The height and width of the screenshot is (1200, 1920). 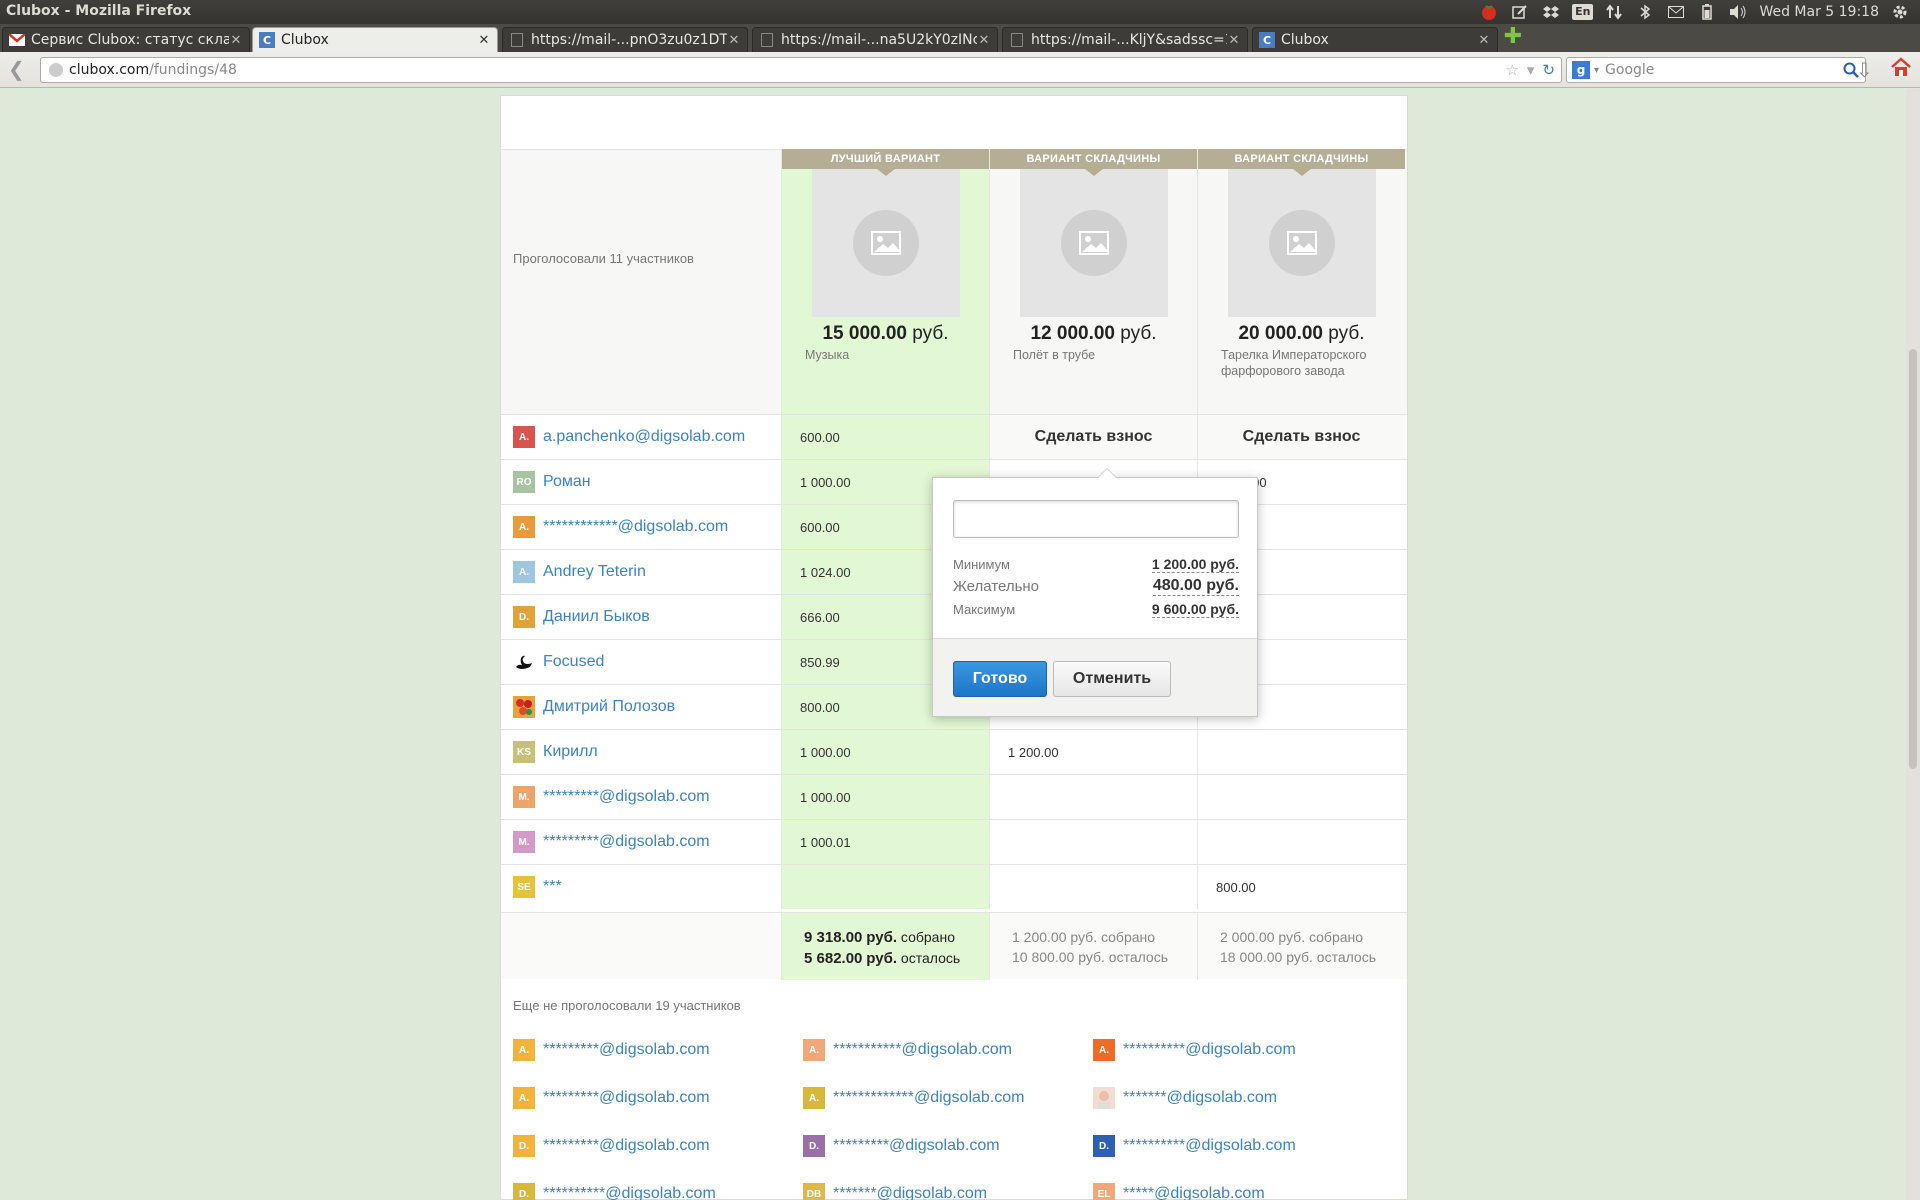 What do you see at coordinates (567, 482) in the screenshot?
I see `participant-name: Роман` at bounding box center [567, 482].